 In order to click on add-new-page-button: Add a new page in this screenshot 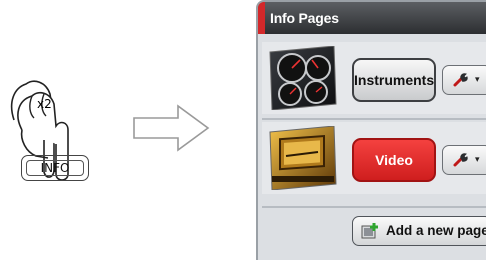, I will do `click(419, 231)`.